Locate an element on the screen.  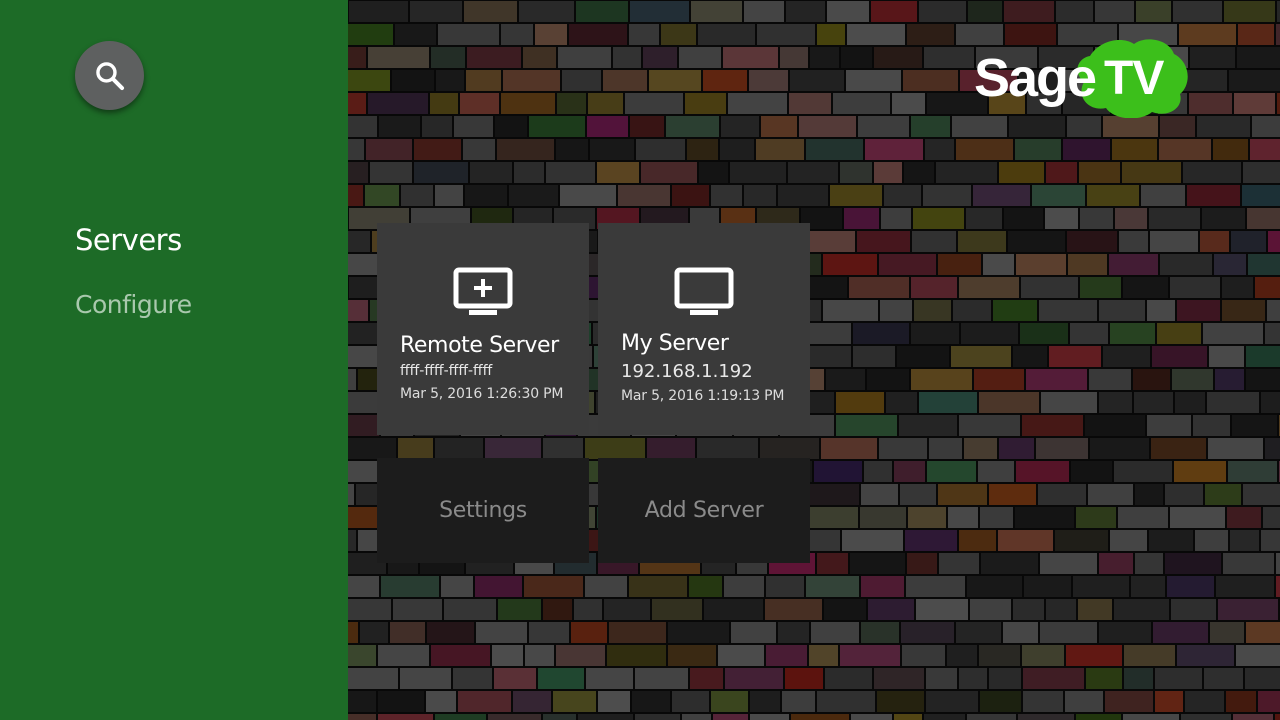
sagetv-logo: Sage TV is located at coordinates (1084, 76).